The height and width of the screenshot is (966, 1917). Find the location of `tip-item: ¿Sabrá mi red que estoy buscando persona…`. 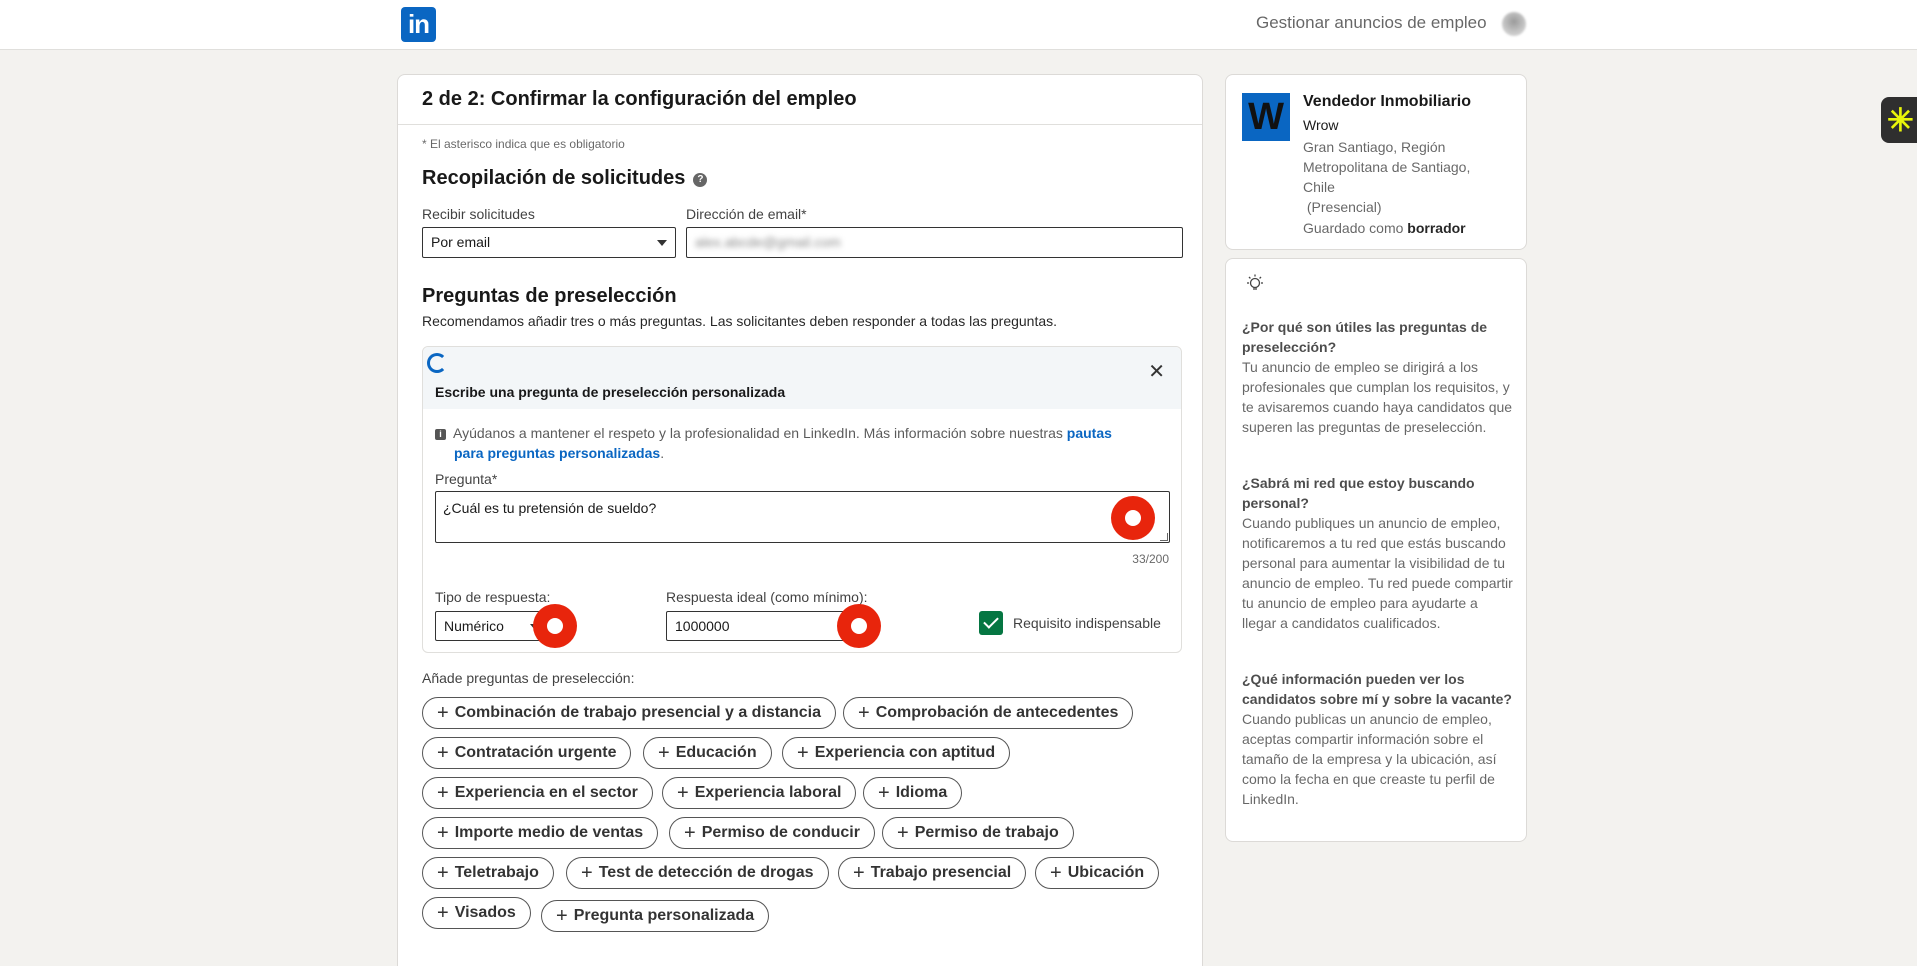

tip-item: ¿Sabrá mi red que estoy buscando persona… is located at coordinates (1378, 553).